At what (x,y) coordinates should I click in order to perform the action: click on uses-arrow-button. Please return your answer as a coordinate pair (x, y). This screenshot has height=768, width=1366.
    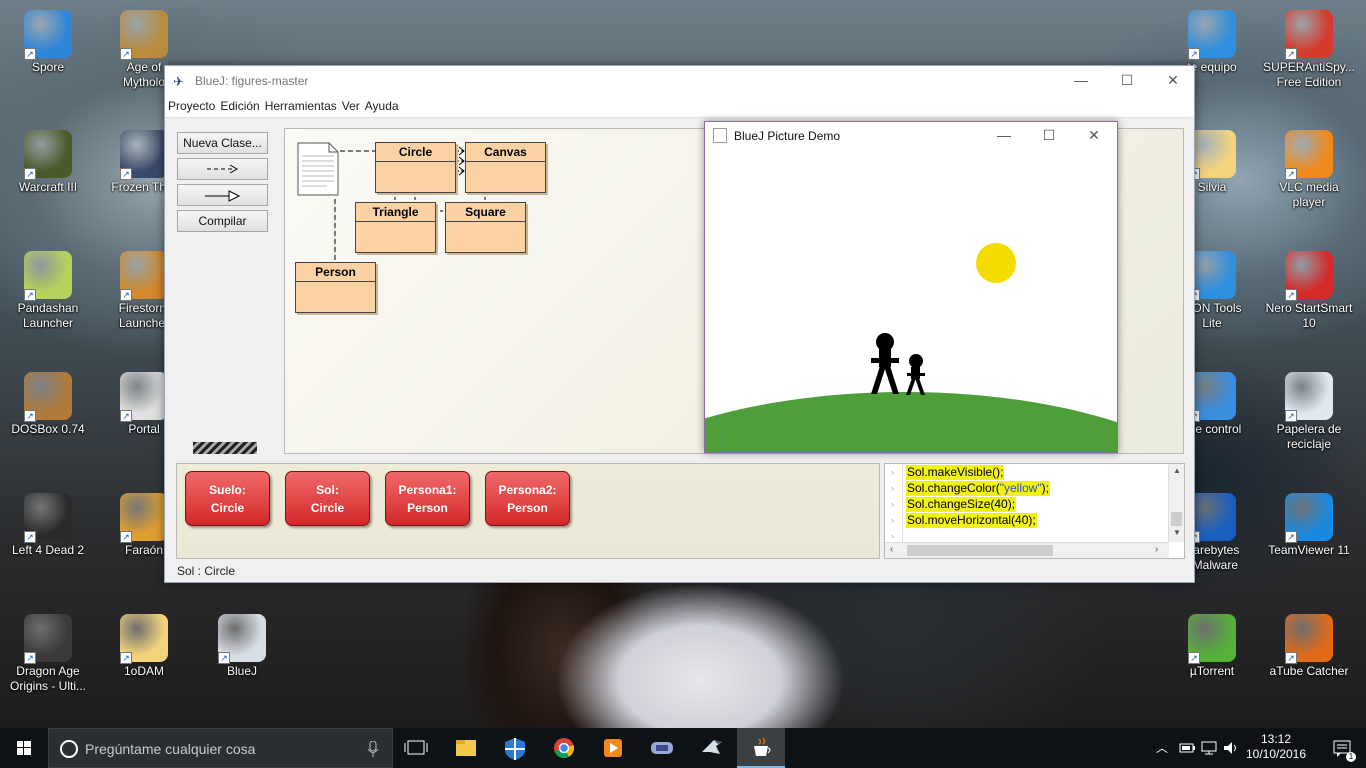
    Looking at the image, I should click on (222, 169).